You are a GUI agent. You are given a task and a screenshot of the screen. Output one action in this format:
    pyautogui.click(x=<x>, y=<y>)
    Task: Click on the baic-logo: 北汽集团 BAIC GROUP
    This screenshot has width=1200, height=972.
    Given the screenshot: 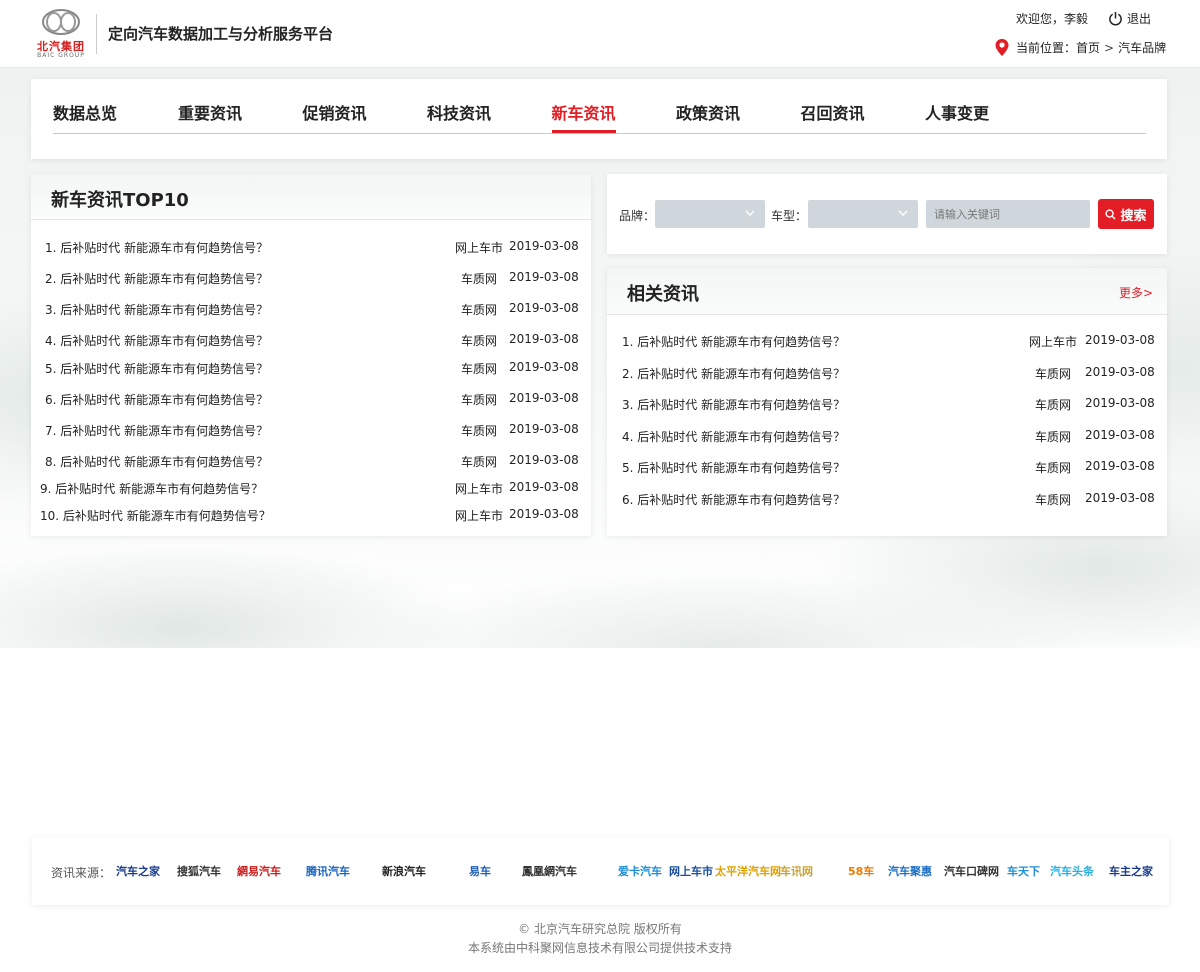 What is the action you would take?
    pyautogui.click(x=61, y=34)
    